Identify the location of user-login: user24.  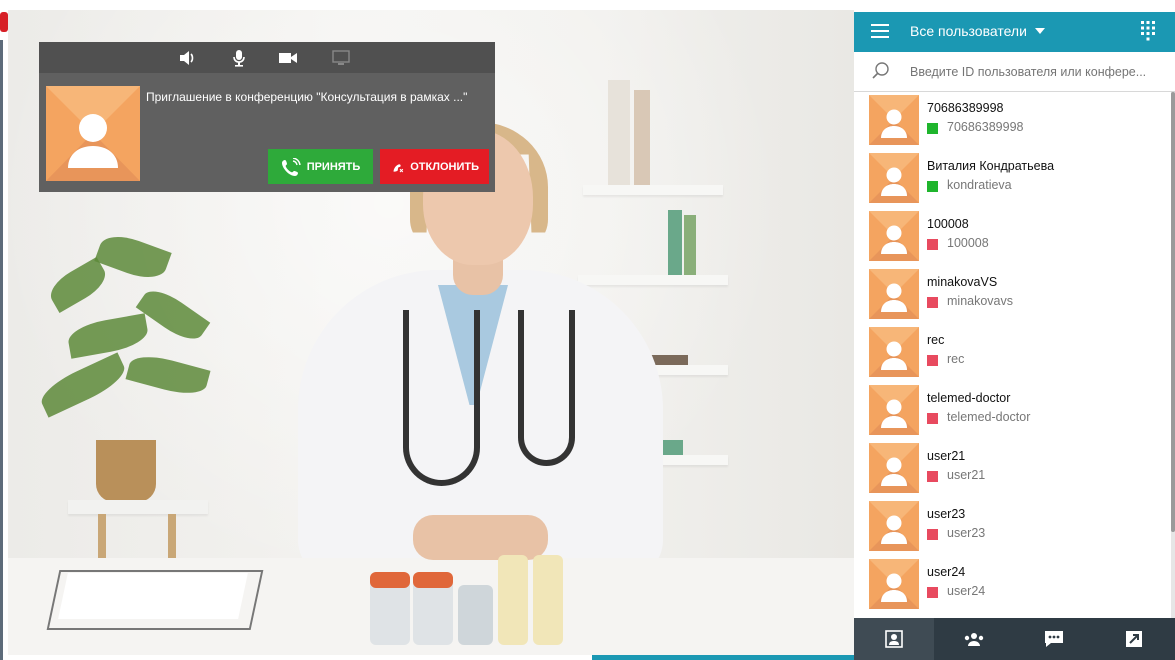
(966, 591).